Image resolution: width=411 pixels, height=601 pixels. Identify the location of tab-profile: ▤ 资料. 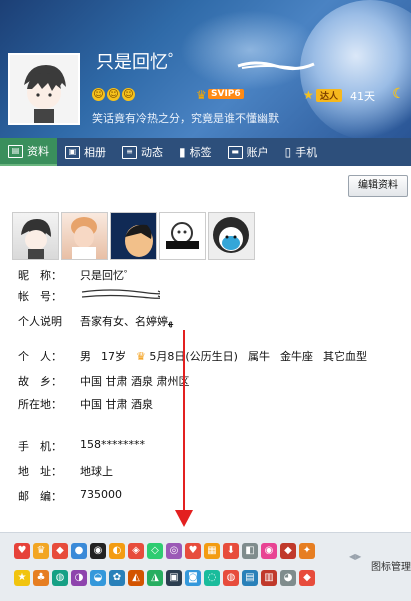
(28, 152).